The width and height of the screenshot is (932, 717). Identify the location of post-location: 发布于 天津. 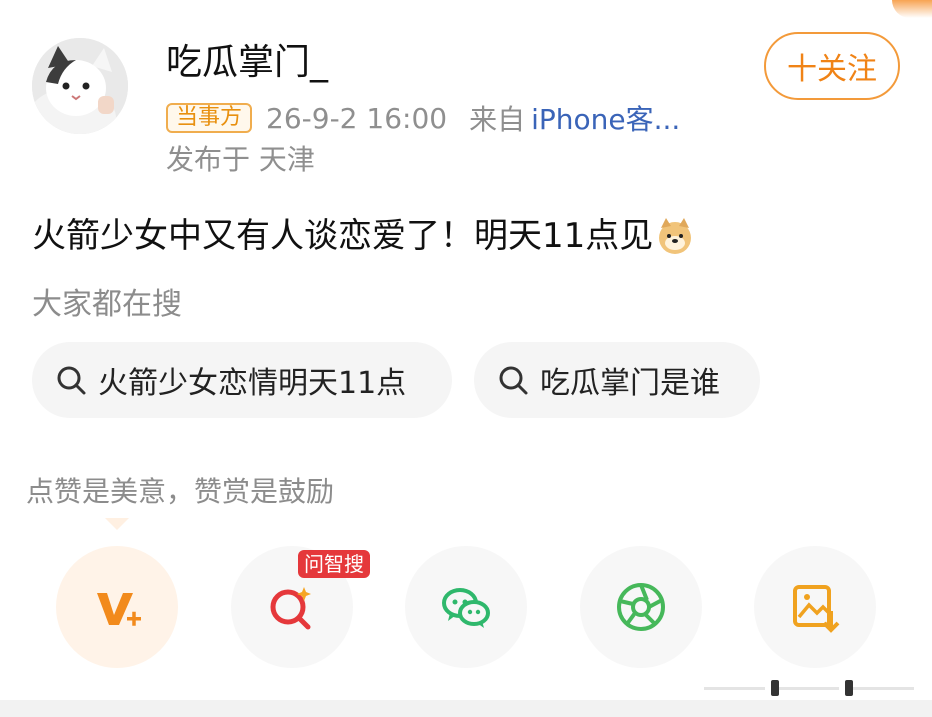
(240, 159).